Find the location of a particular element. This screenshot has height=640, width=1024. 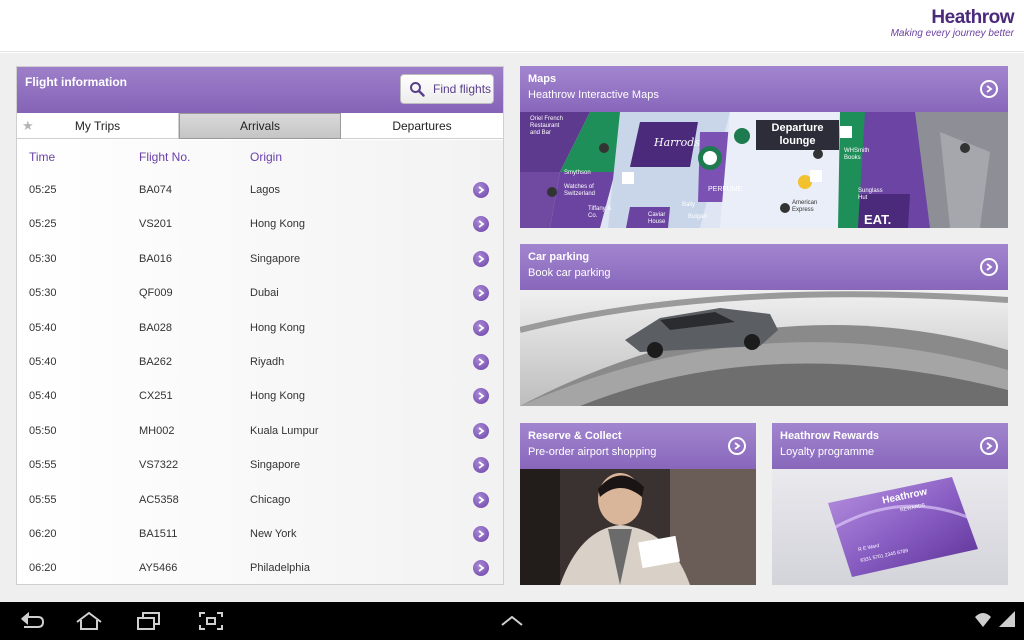

flight-number-cell: QF009 is located at coordinates (156, 293).